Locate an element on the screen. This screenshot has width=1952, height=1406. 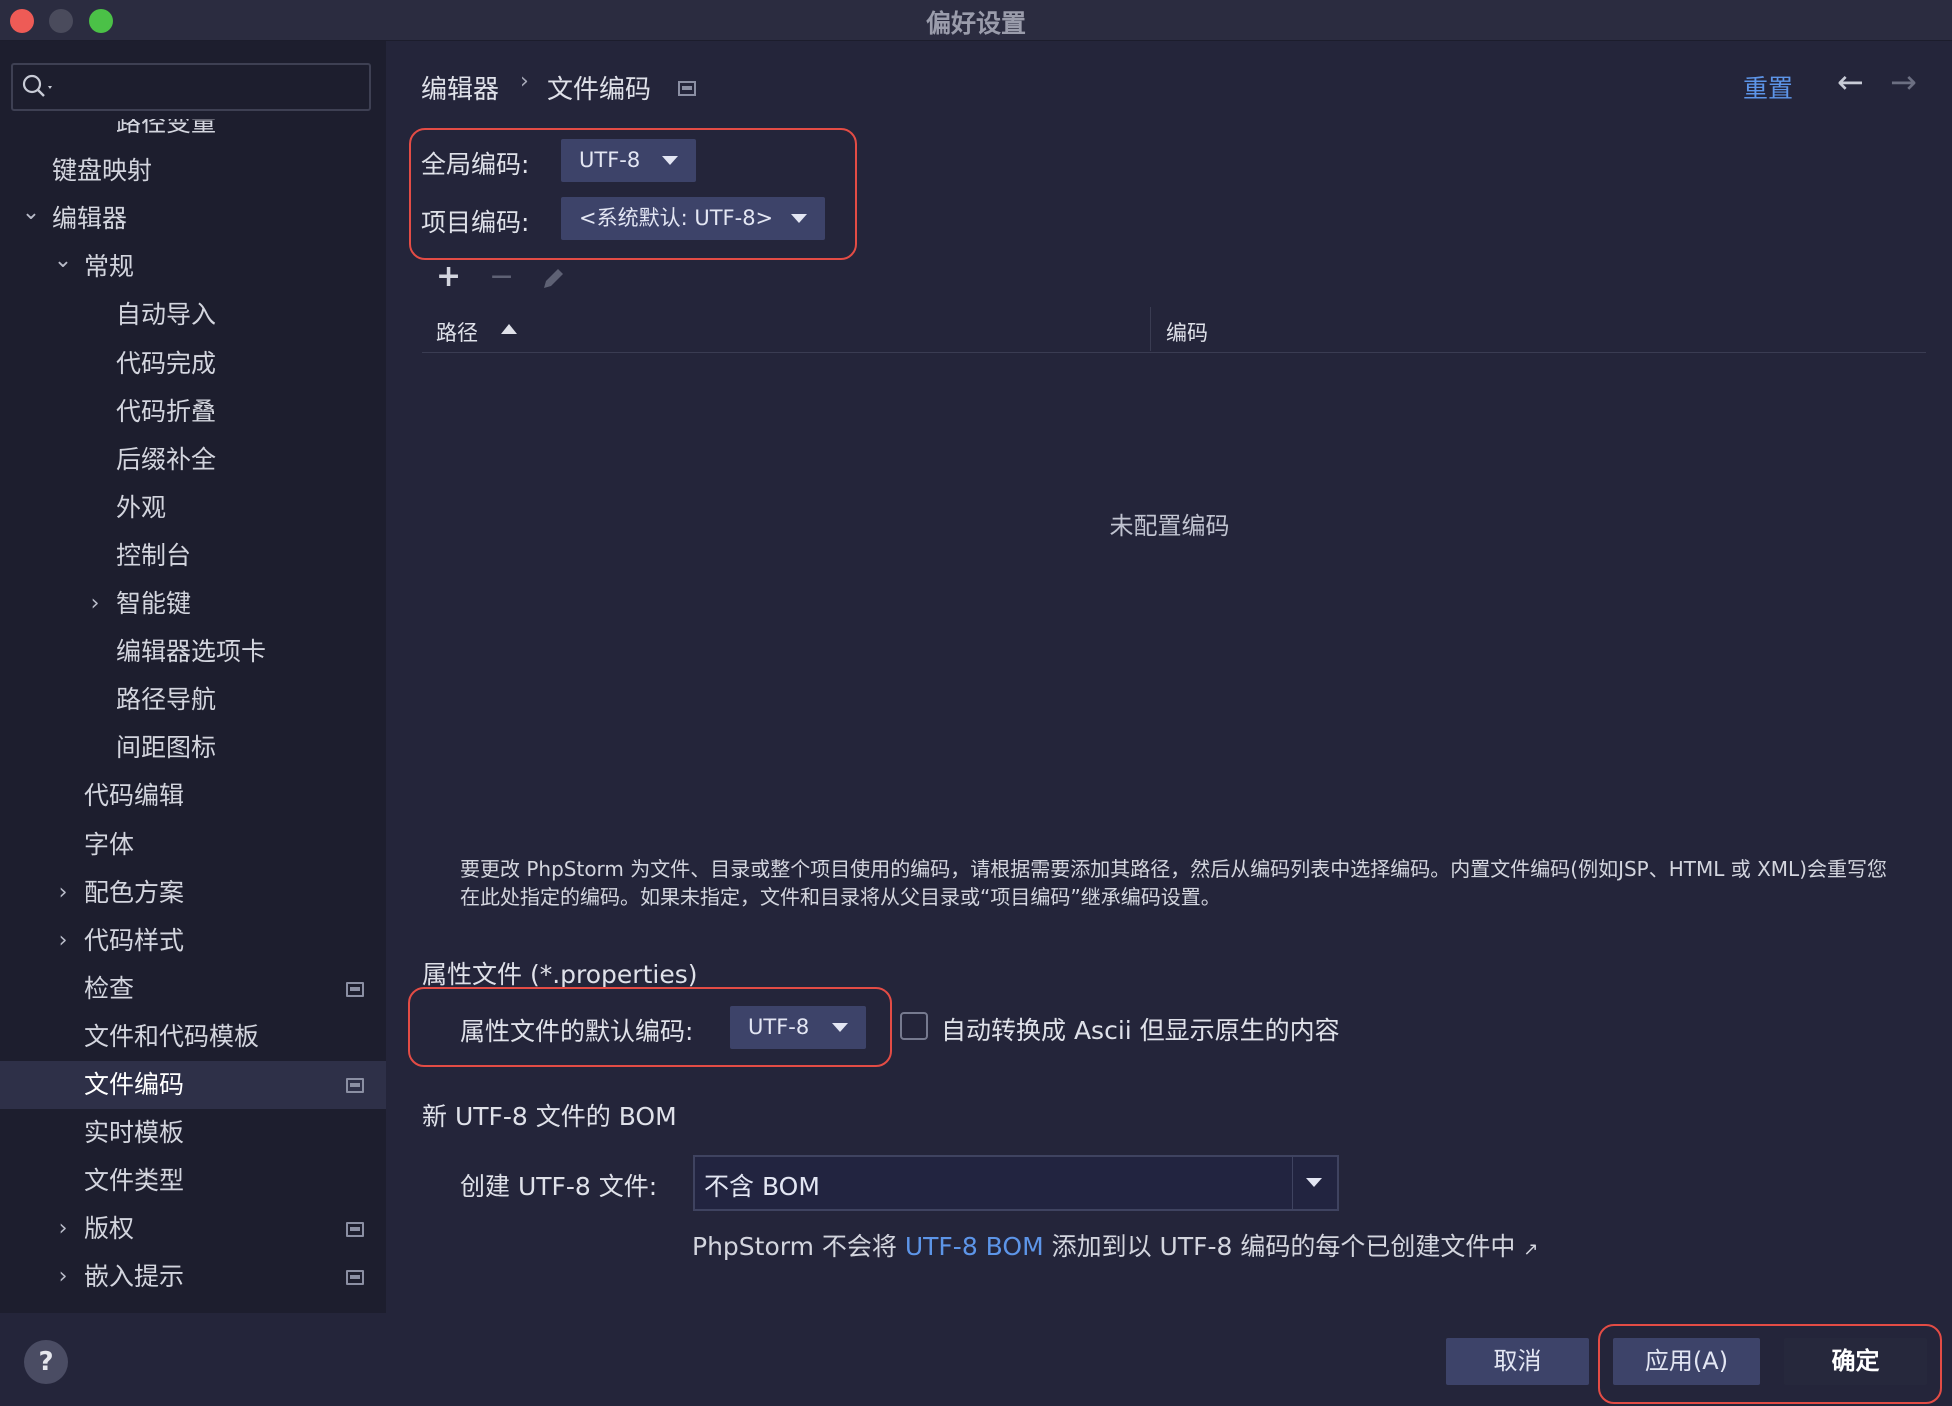
sidebar-item-label: 智能键 is located at coordinates (154, 603).